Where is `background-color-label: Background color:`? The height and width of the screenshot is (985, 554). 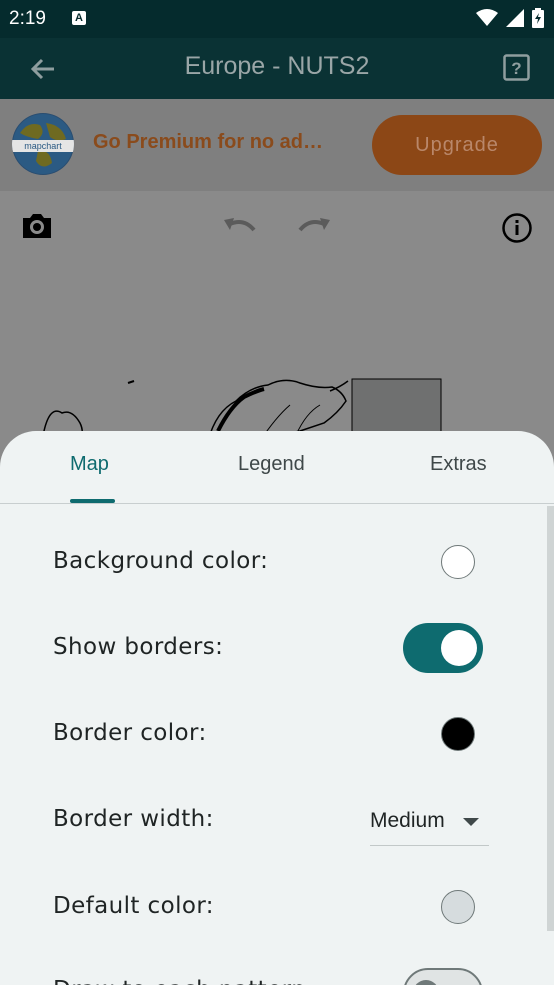 background-color-label: Background color: is located at coordinates (161, 561).